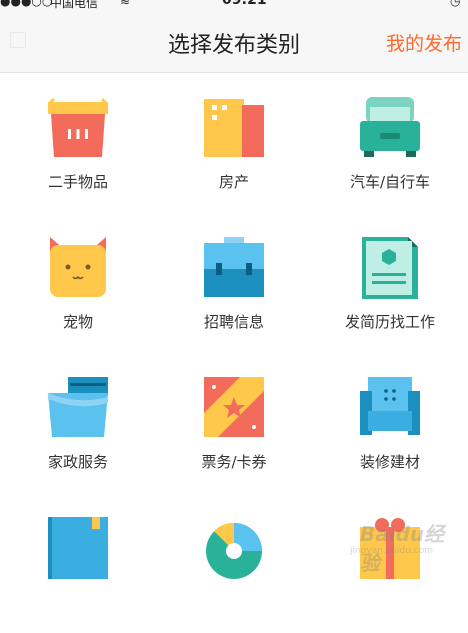 This screenshot has width=468, height=633. I want to click on building-icon, so click(234, 128).